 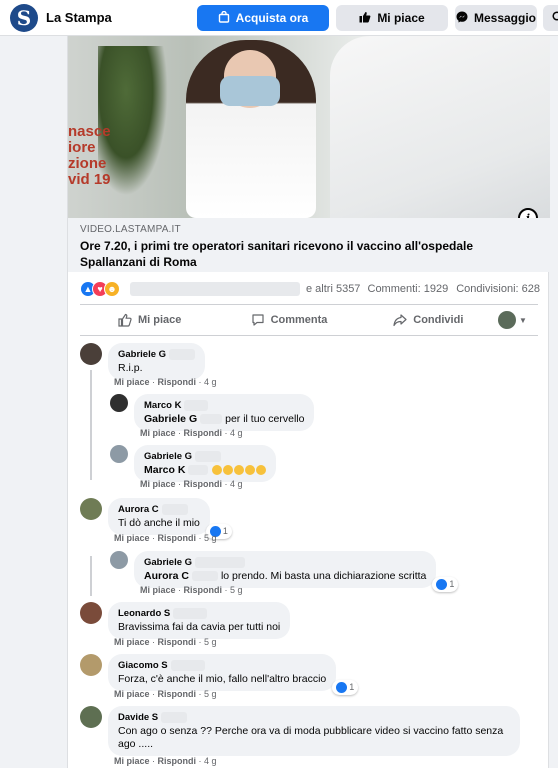 What do you see at coordinates (462, 18) in the screenshot?
I see `messenger-icon` at bounding box center [462, 18].